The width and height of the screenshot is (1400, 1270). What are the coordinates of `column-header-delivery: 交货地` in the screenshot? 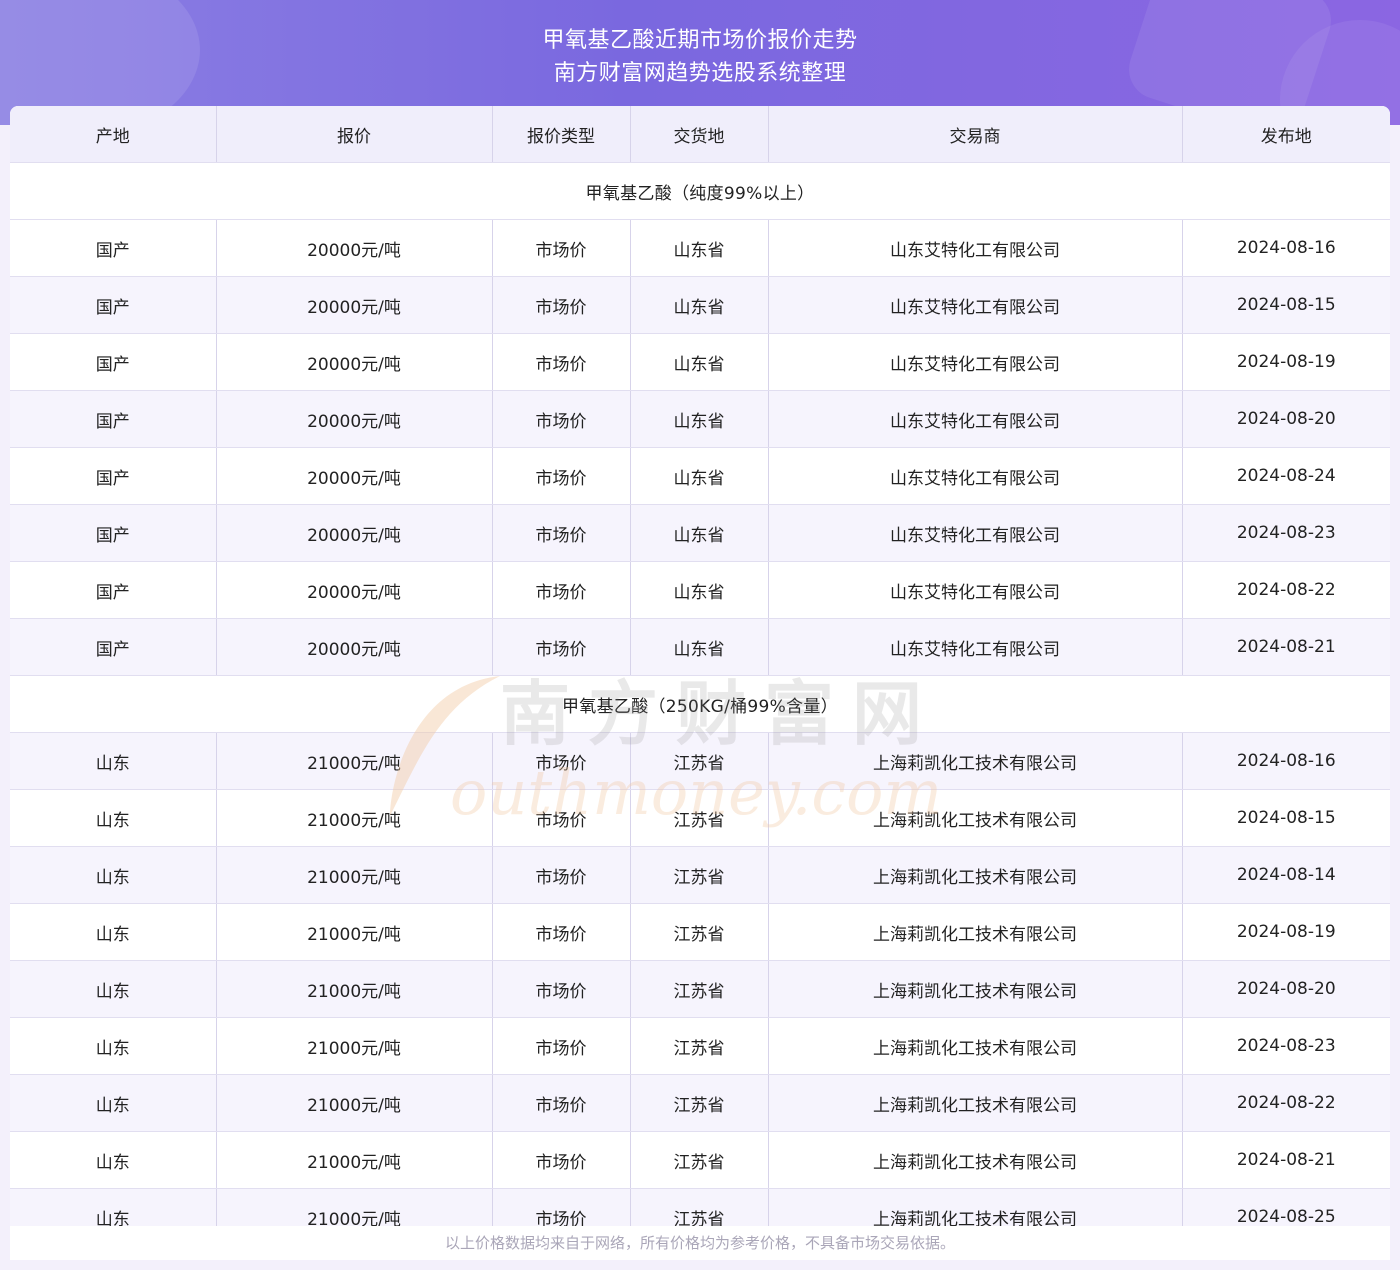 It's located at (698, 134).